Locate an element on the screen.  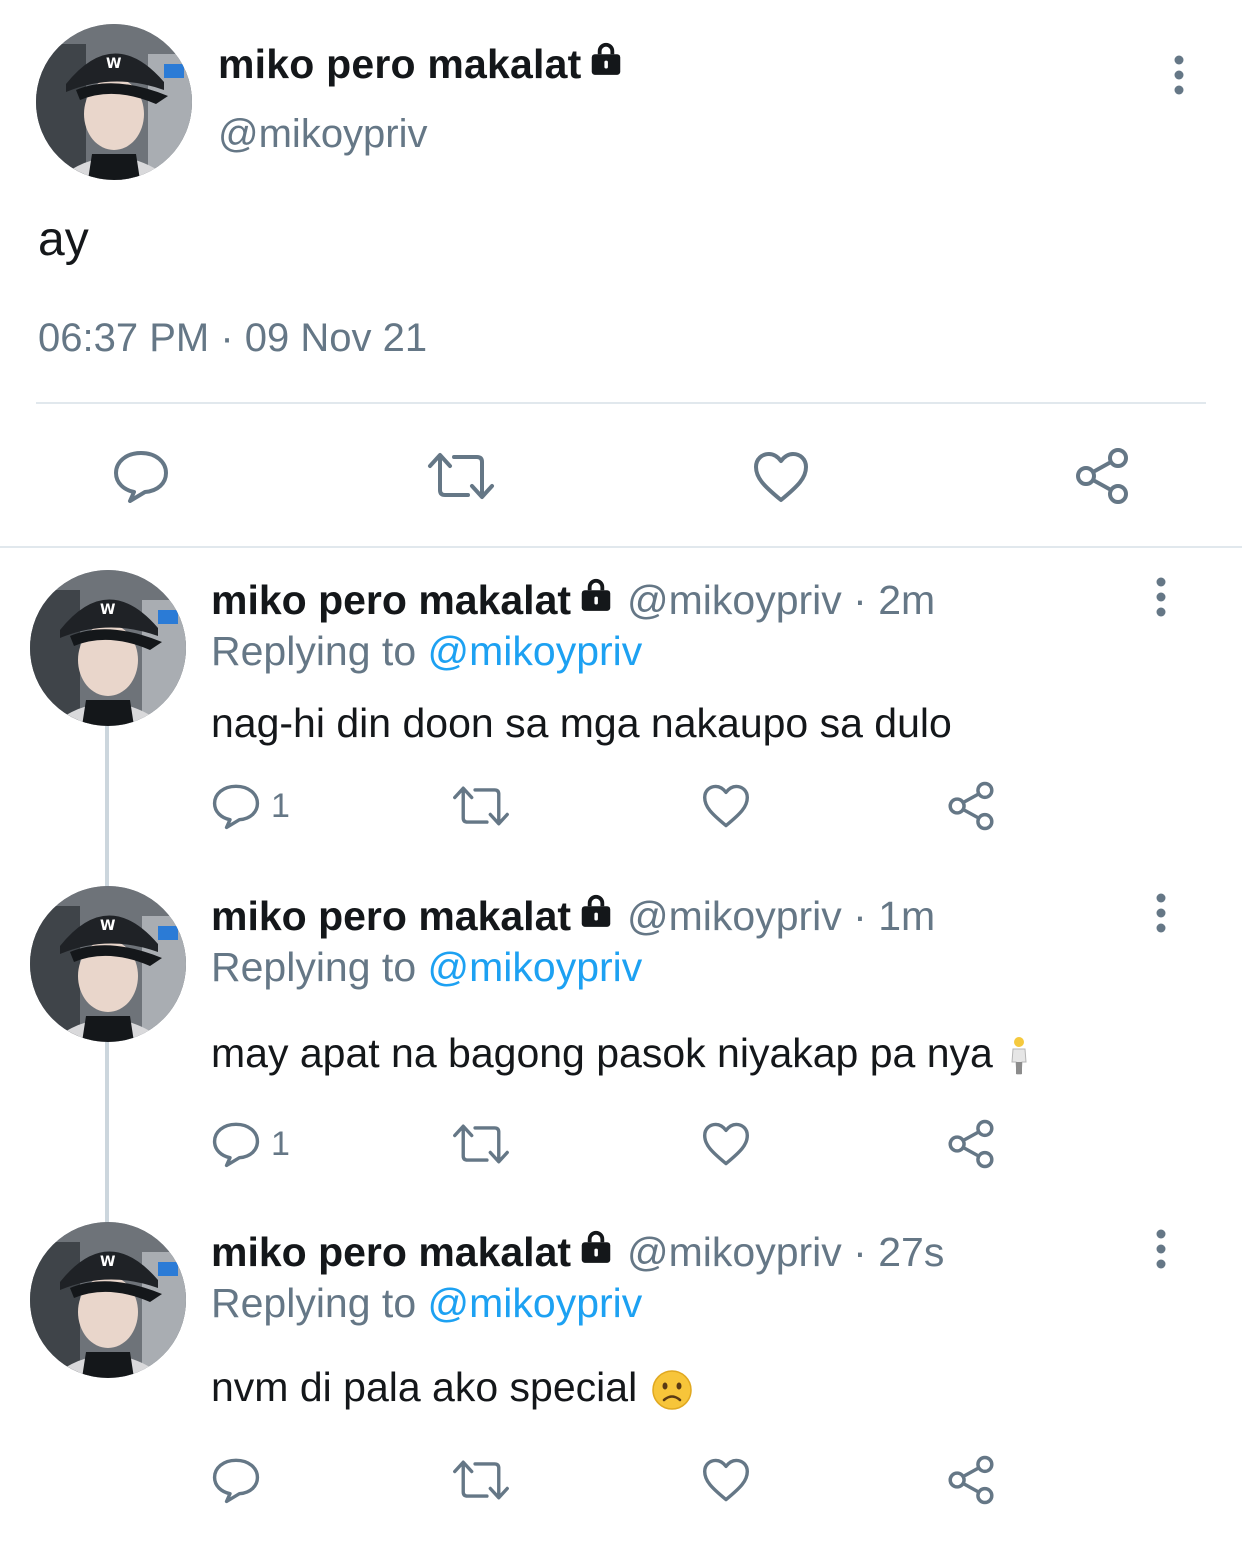
reply-header: miko pero makalat @mikoypriv · 27s is located at coordinates (577, 1252).